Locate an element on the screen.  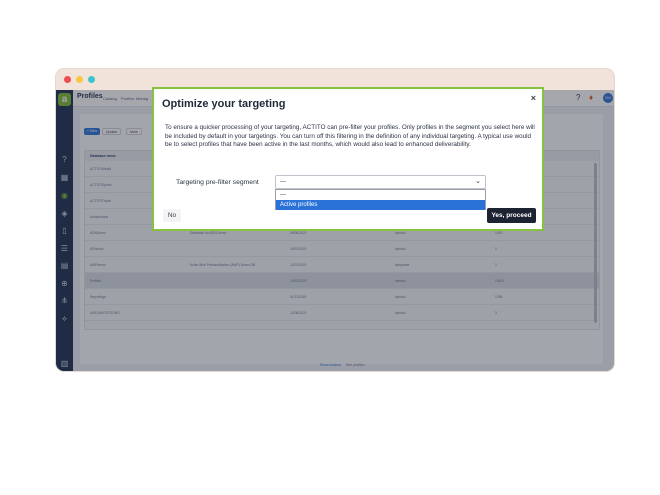
no-button: No is located at coordinates (172, 215).